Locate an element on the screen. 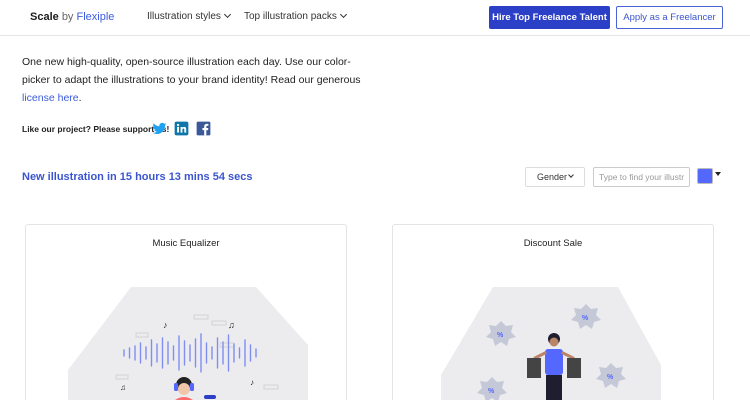 This screenshot has width=750, height=400. facebook-icon is located at coordinates (203, 128).